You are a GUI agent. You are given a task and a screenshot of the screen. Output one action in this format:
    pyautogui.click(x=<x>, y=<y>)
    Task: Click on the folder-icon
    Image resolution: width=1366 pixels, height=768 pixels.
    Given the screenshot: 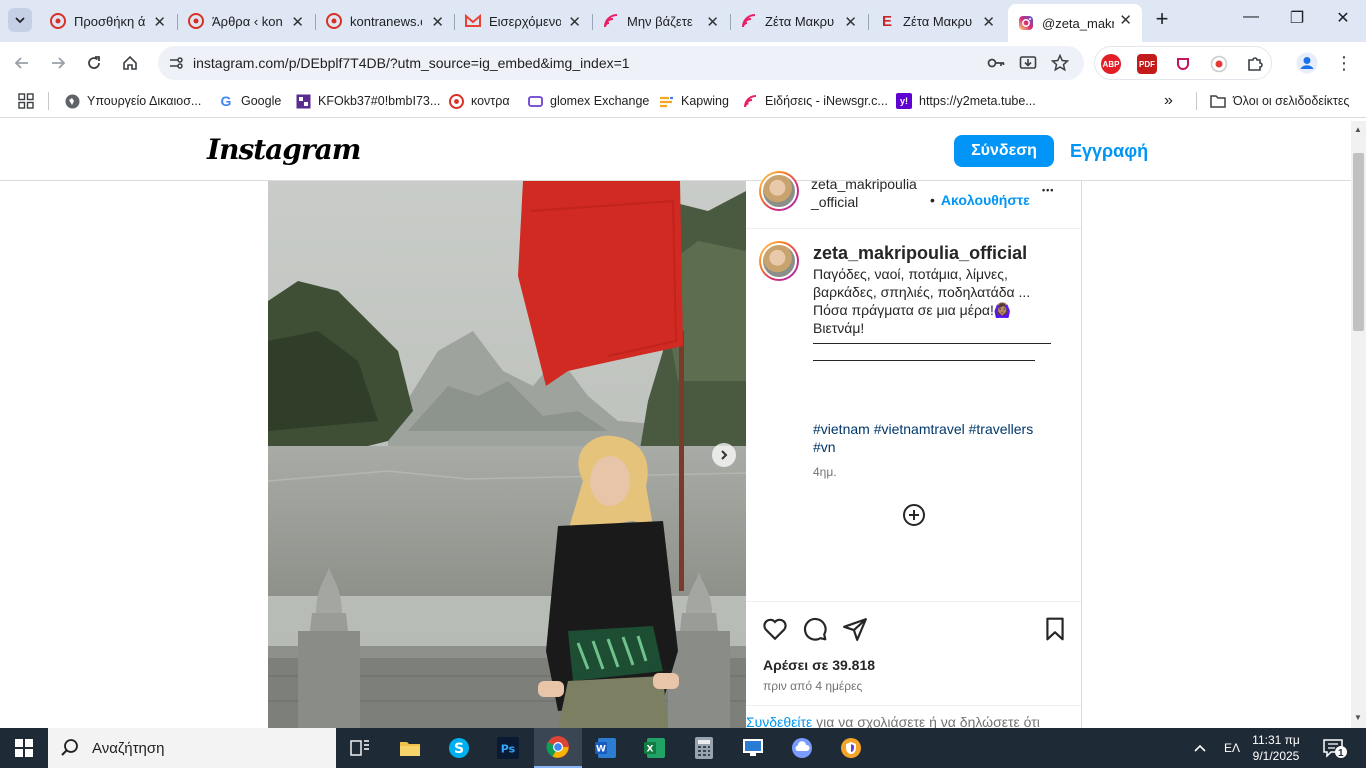 What is the action you would take?
    pyautogui.click(x=1218, y=101)
    